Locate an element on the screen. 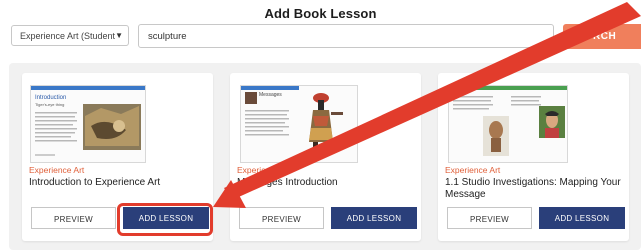 This screenshot has height=250, width=641. chevron-down-icon: ▼ is located at coordinates (119, 35).